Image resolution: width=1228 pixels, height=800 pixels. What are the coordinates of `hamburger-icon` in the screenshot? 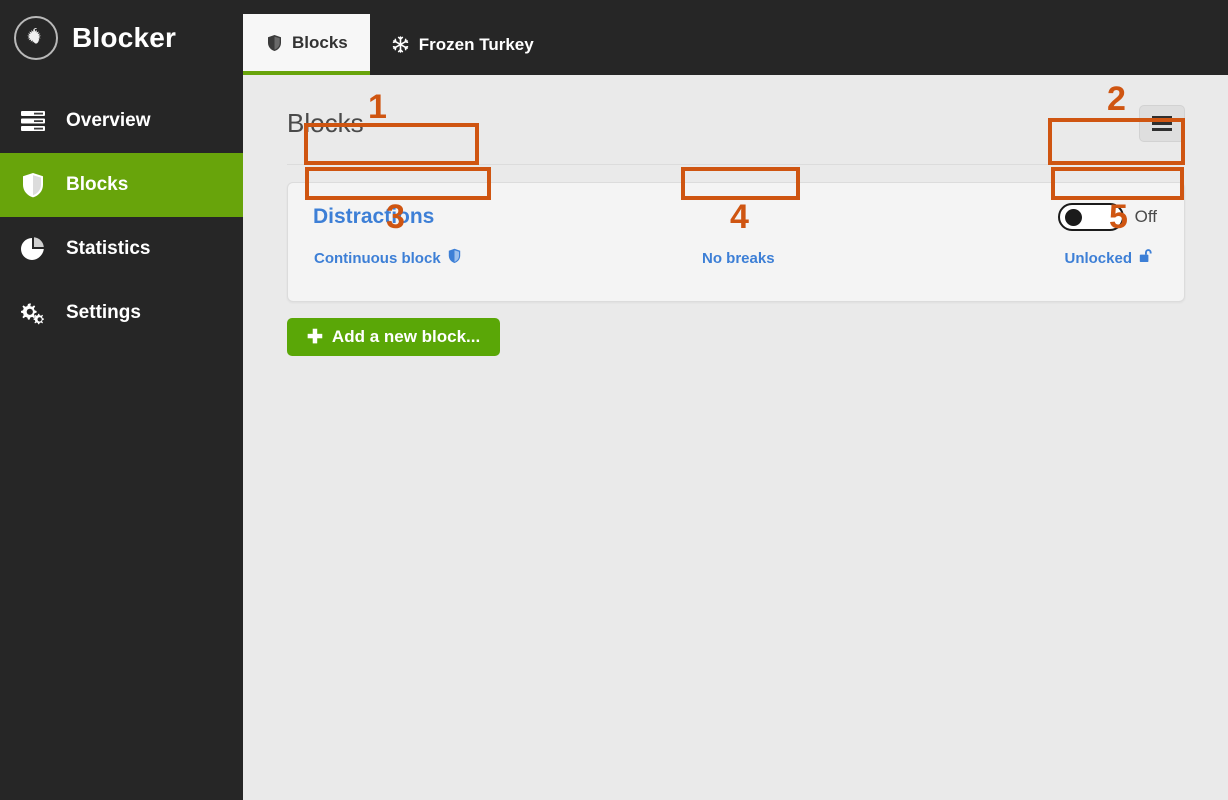 It's located at (1162, 123).